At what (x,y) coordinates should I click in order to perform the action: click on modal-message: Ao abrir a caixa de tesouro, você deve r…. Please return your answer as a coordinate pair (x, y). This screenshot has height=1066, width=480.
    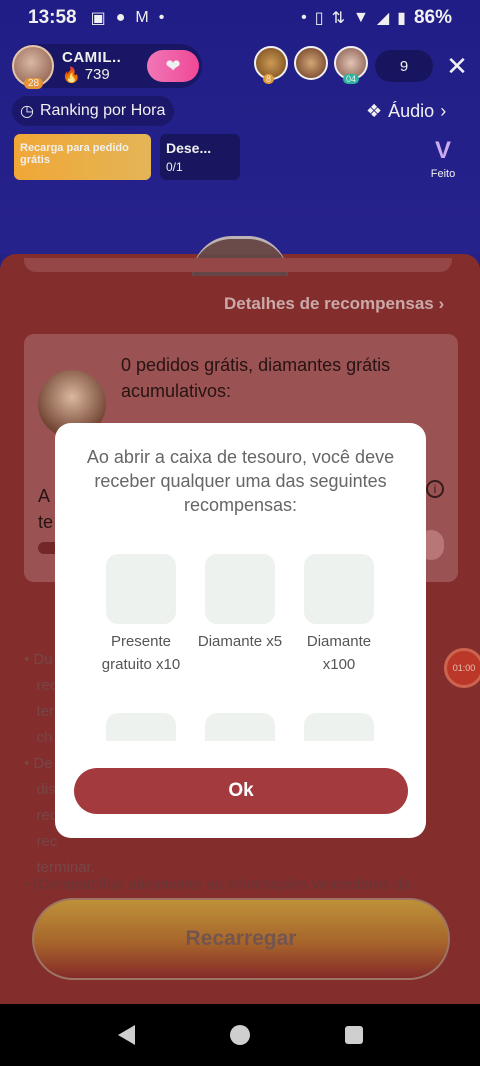
    Looking at the image, I should click on (240, 481).